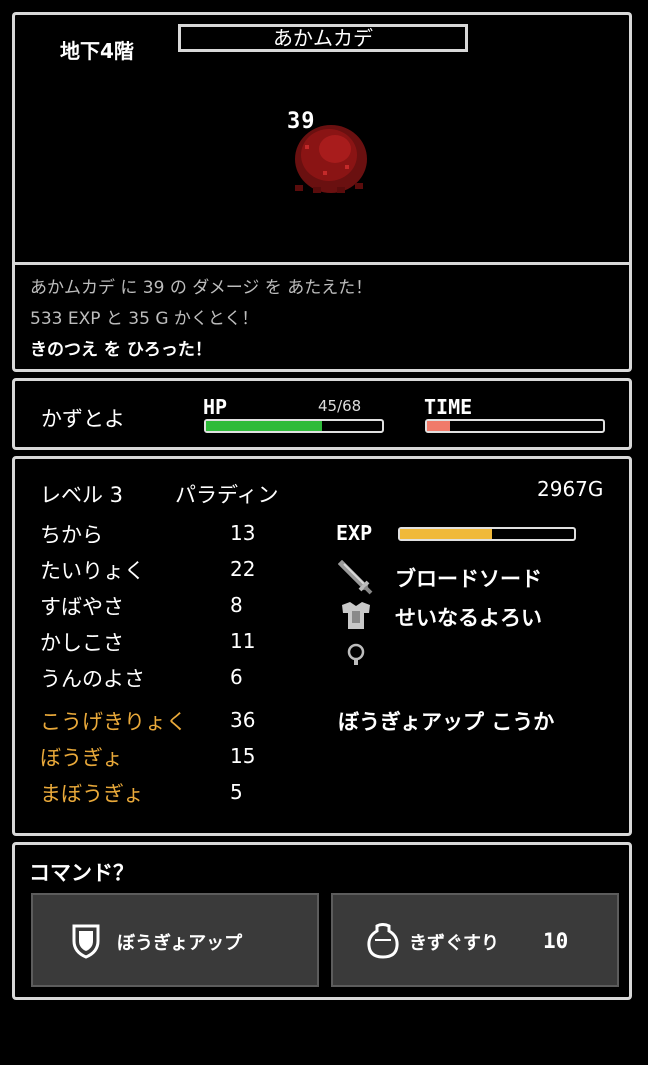 Image resolution: width=648 pixels, height=1065 pixels. What do you see at coordinates (180, 943) in the screenshot?
I see `defend-up-label: ぼうぎょアップ` at bounding box center [180, 943].